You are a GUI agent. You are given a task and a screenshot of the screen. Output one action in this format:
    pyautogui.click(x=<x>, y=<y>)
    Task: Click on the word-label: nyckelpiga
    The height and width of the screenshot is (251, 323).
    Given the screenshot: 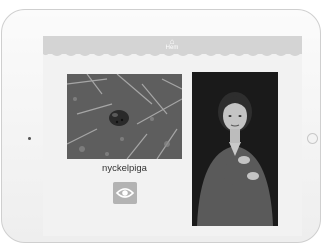 What is the action you would take?
    pyautogui.click(x=124, y=168)
    